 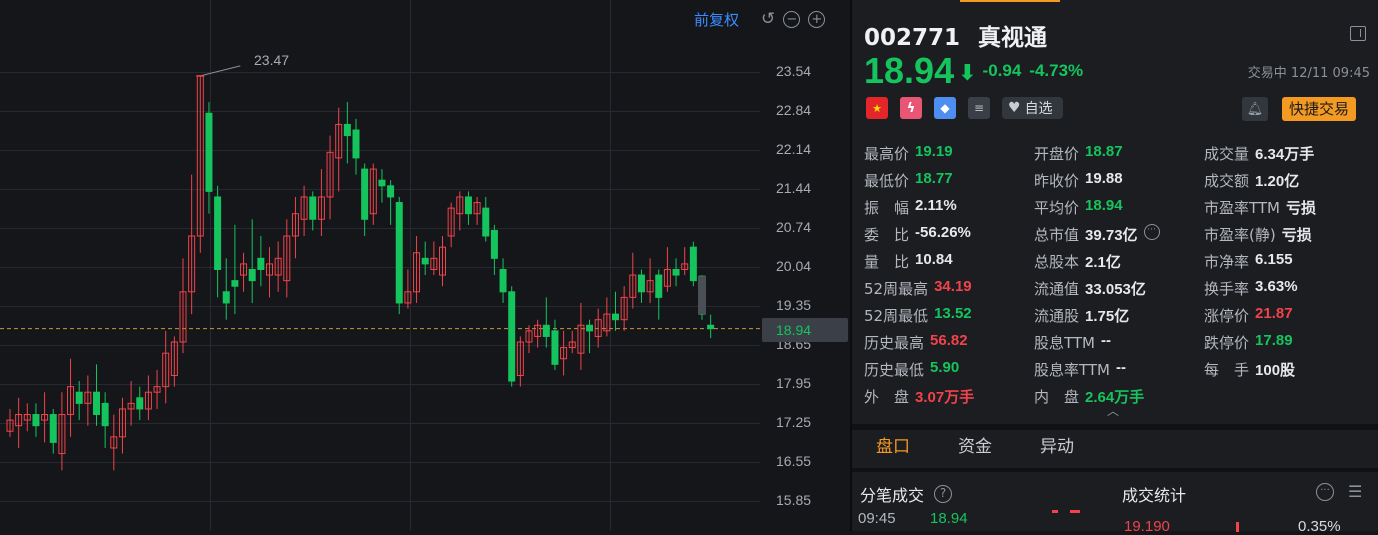 I want to click on margin-trading-icon: ϟ, so click(x=911, y=108).